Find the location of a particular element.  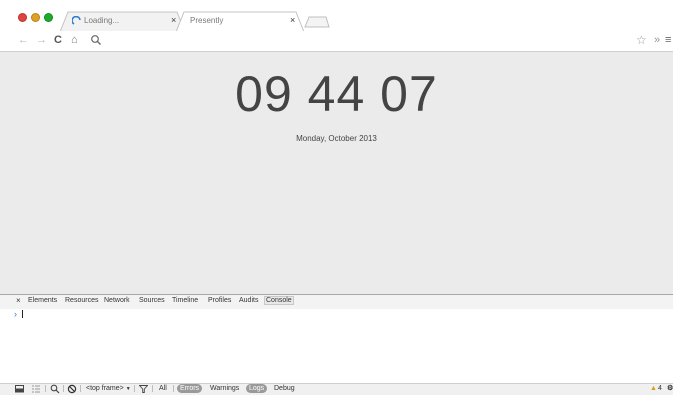

bookmark-star-icon: ☆ is located at coordinates (641, 40).